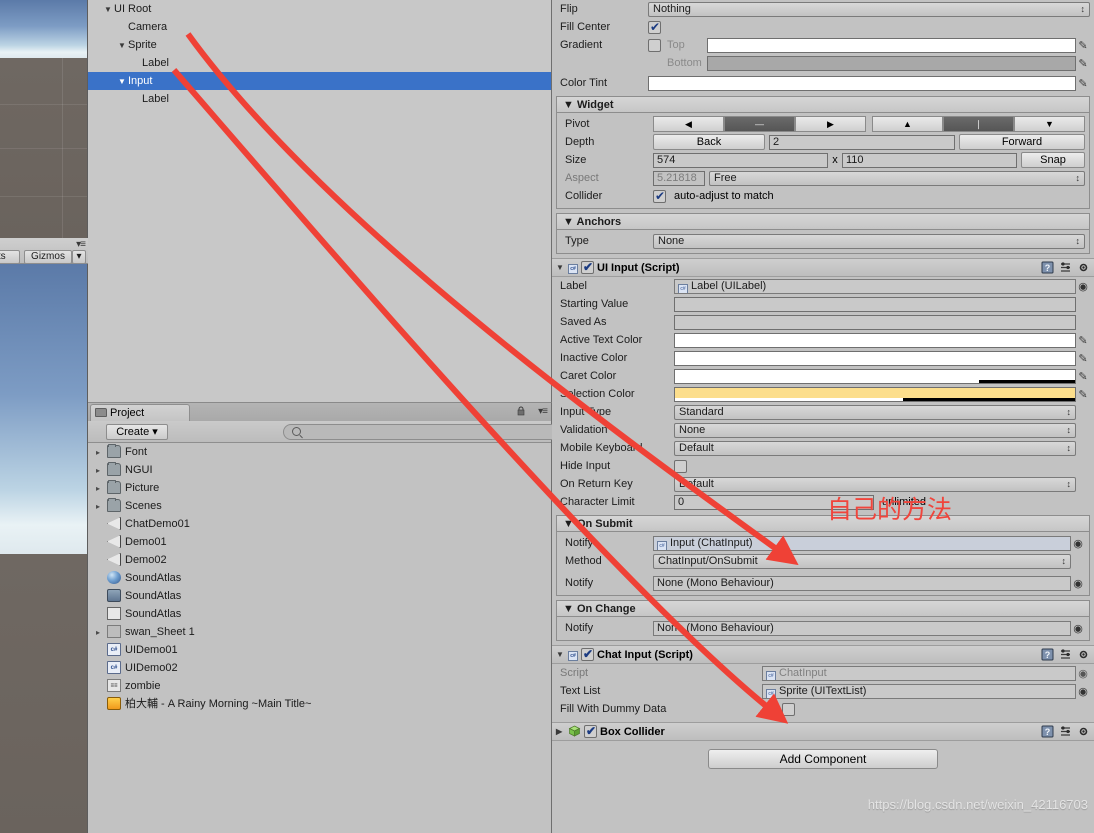  Describe the element at coordinates (875, 340) in the screenshot. I see `active-text-color-swatch` at that location.